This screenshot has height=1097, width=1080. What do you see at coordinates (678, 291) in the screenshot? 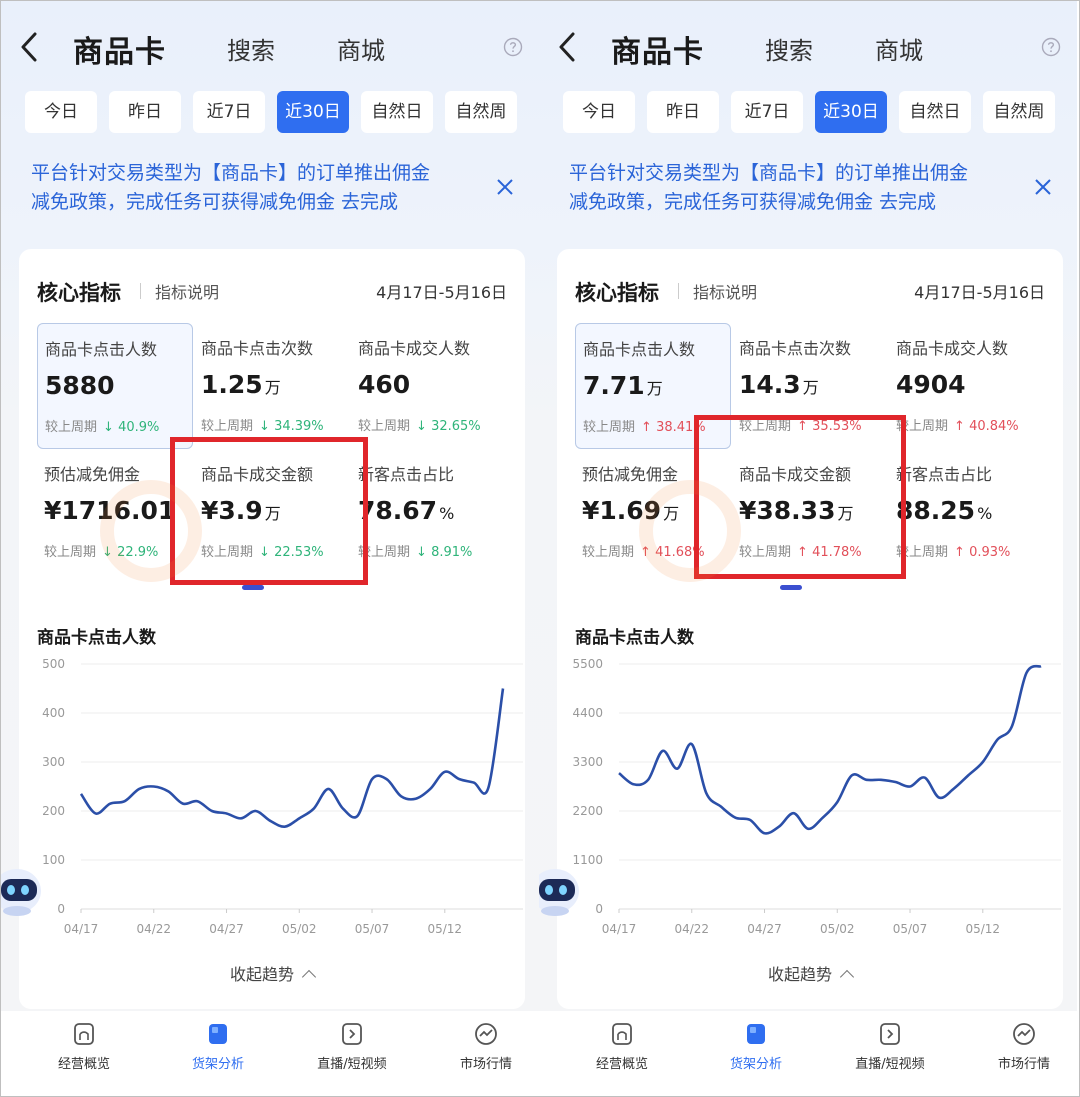
I see `divider` at bounding box center [678, 291].